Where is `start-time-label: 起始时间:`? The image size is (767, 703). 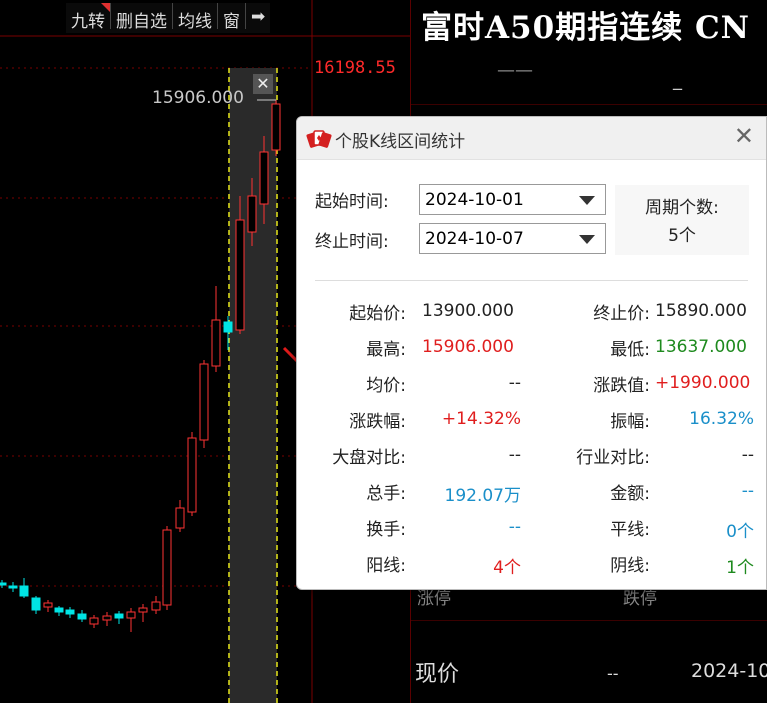 start-time-label: 起始时间: is located at coordinates (352, 202).